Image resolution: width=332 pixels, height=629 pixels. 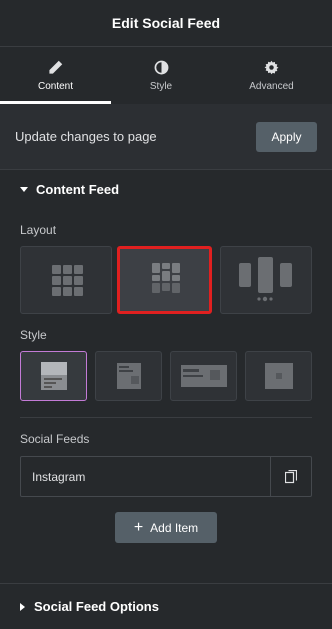 I want to click on carousel-layout-icon, so click(x=265, y=279).